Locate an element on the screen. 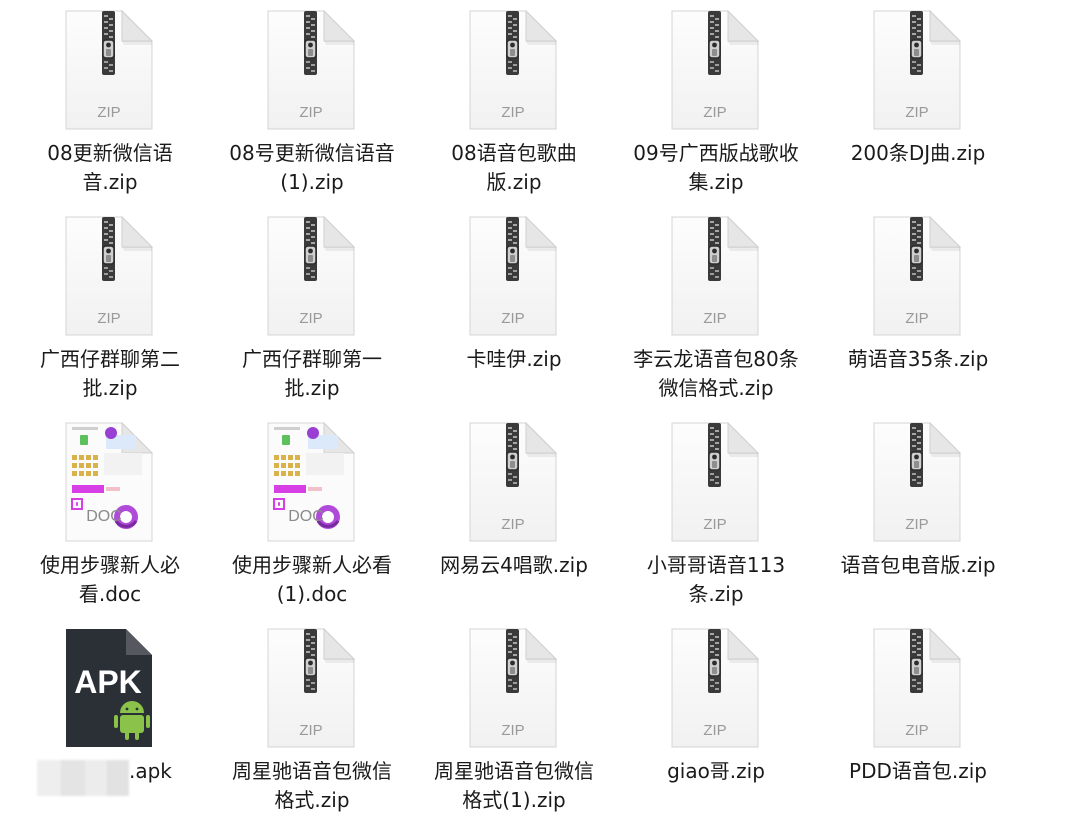 This screenshot has height=838, width=1080. file-item-zip: ZIP 小哥哥语音113 条.zip is located at coordinates (716, 521).